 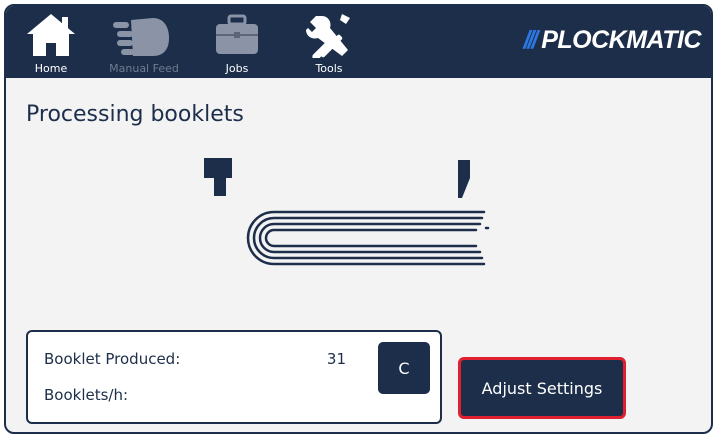 I want to click on adjust-settings-button: Adjust Settings, so click(x=542, y=388).